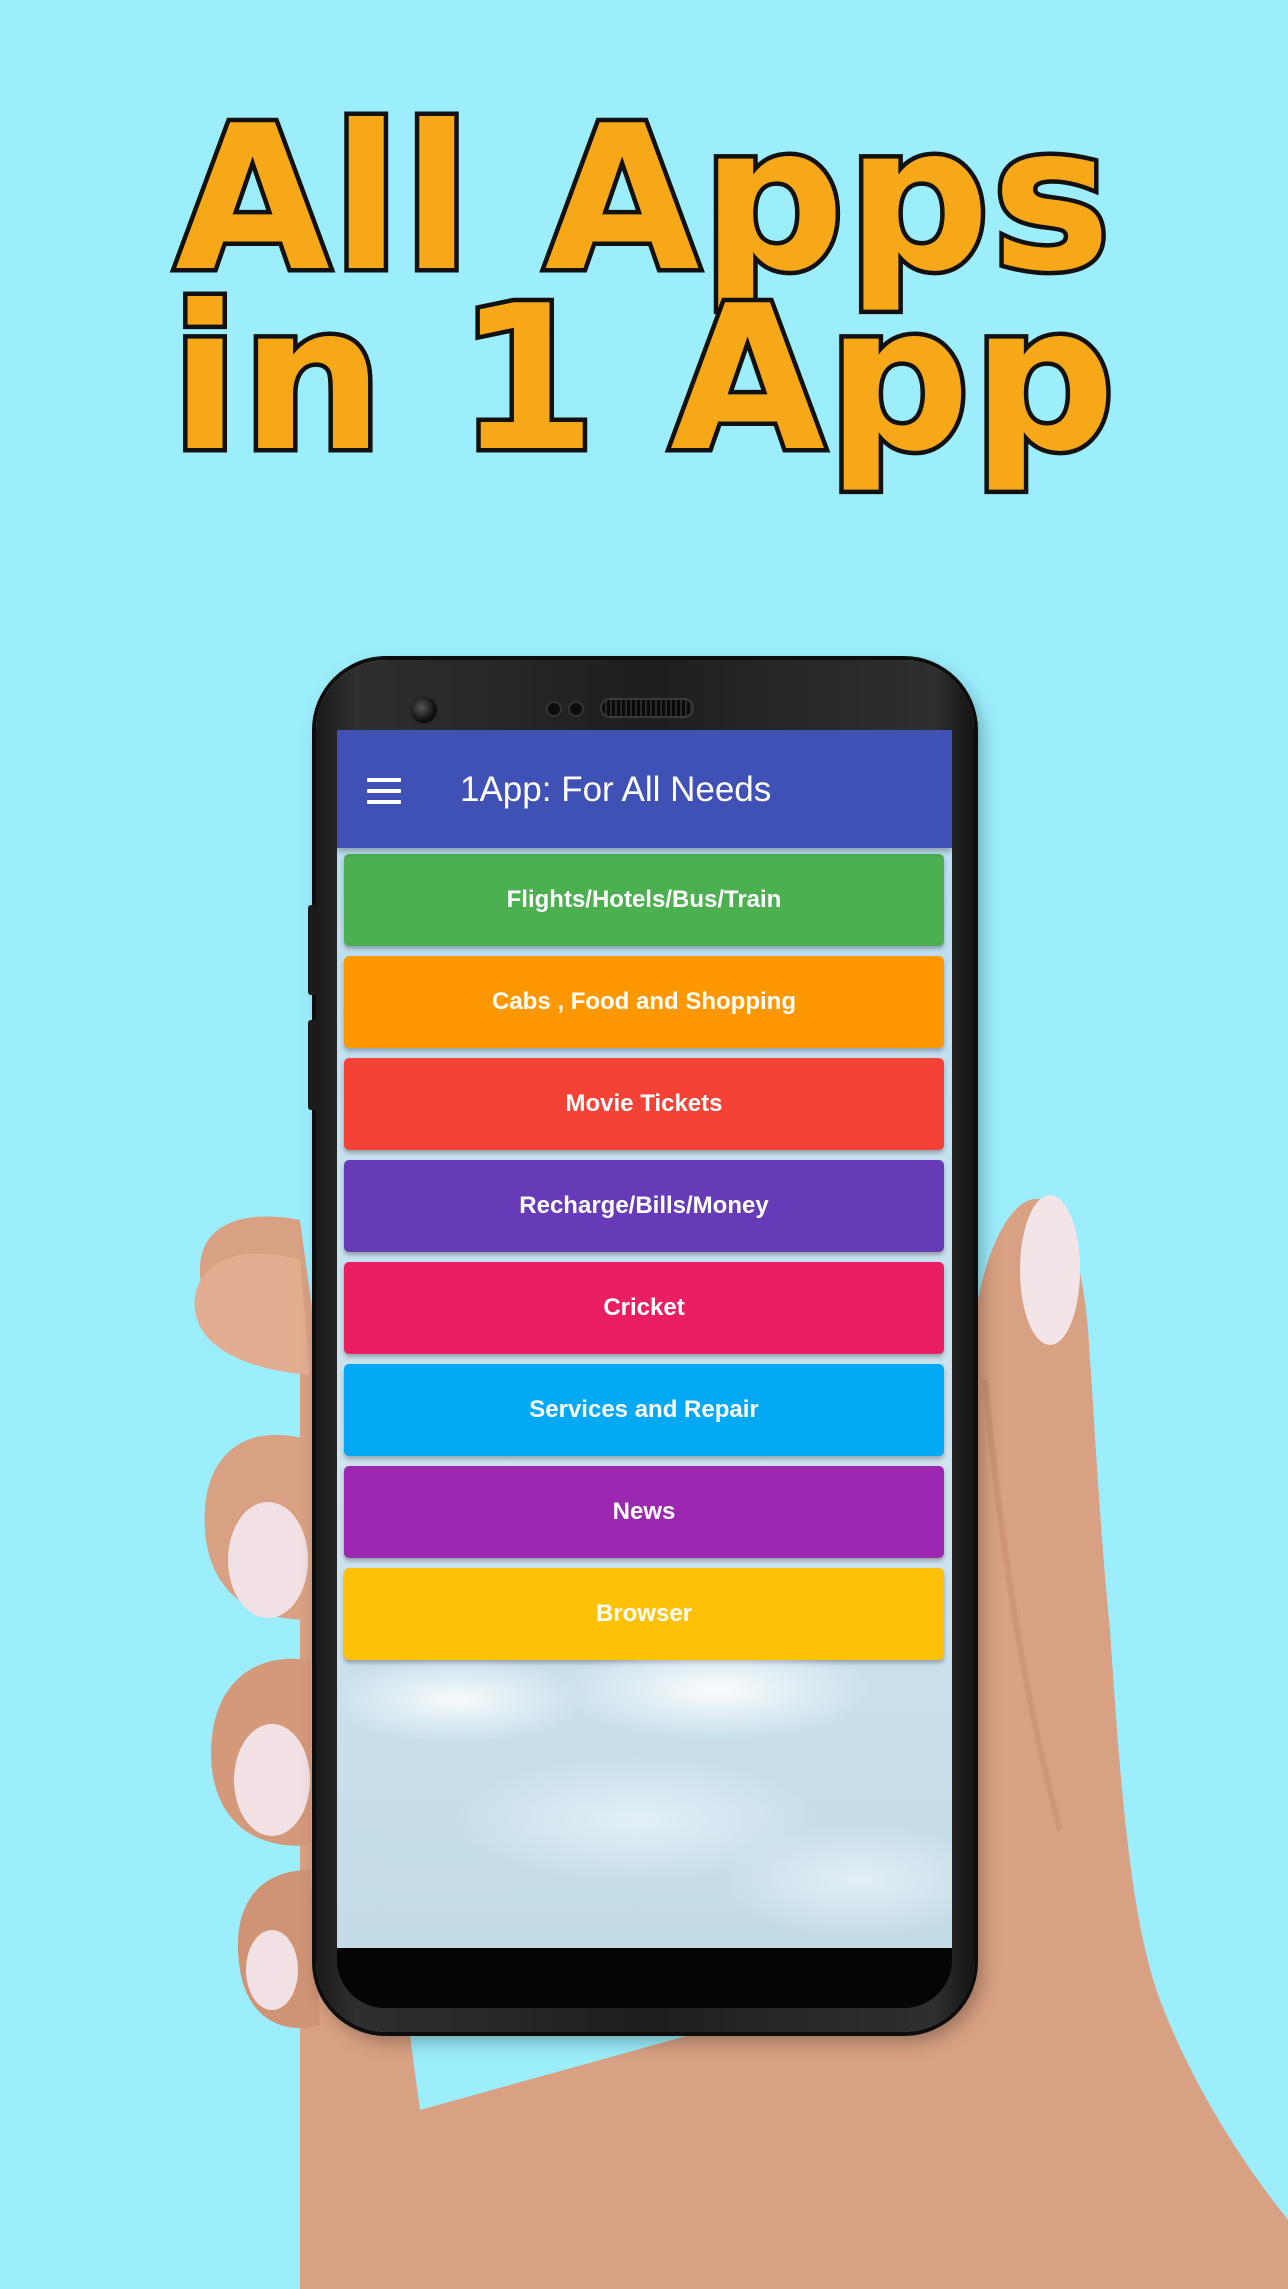 The height and width of the screenshot is (2289, 1288). Describe the element at coordinates (1050, 1270) in the screenshot. I see `thumbnail` at that location.